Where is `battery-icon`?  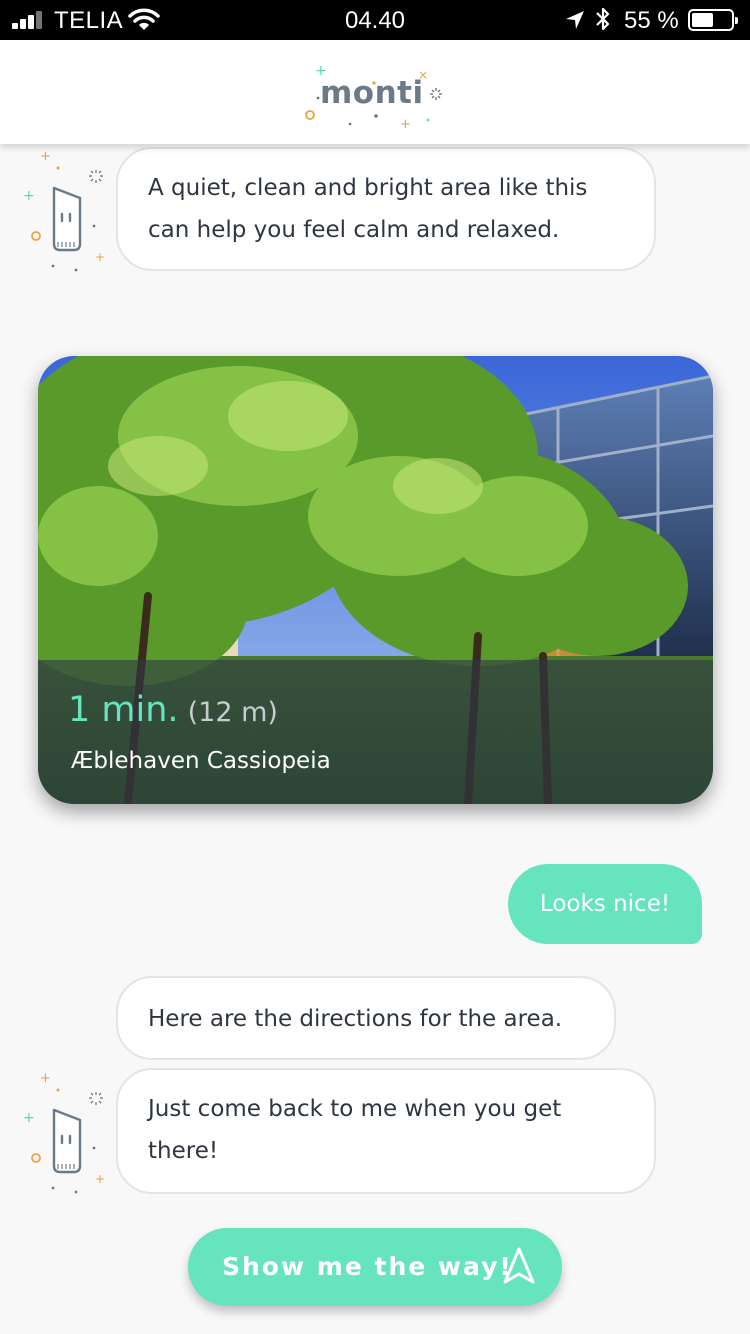
battery-icon is located at coordinates (713, 20).